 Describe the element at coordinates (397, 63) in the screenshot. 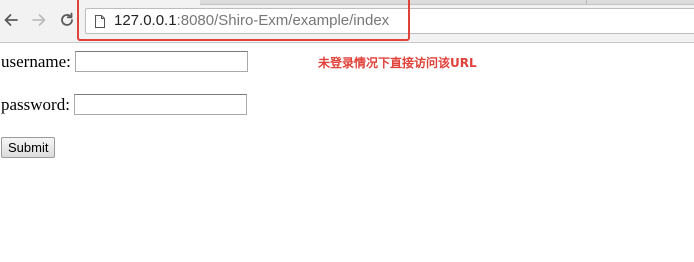

I see `annotation-note: 未登录情况下直接访问该URL` at that location.